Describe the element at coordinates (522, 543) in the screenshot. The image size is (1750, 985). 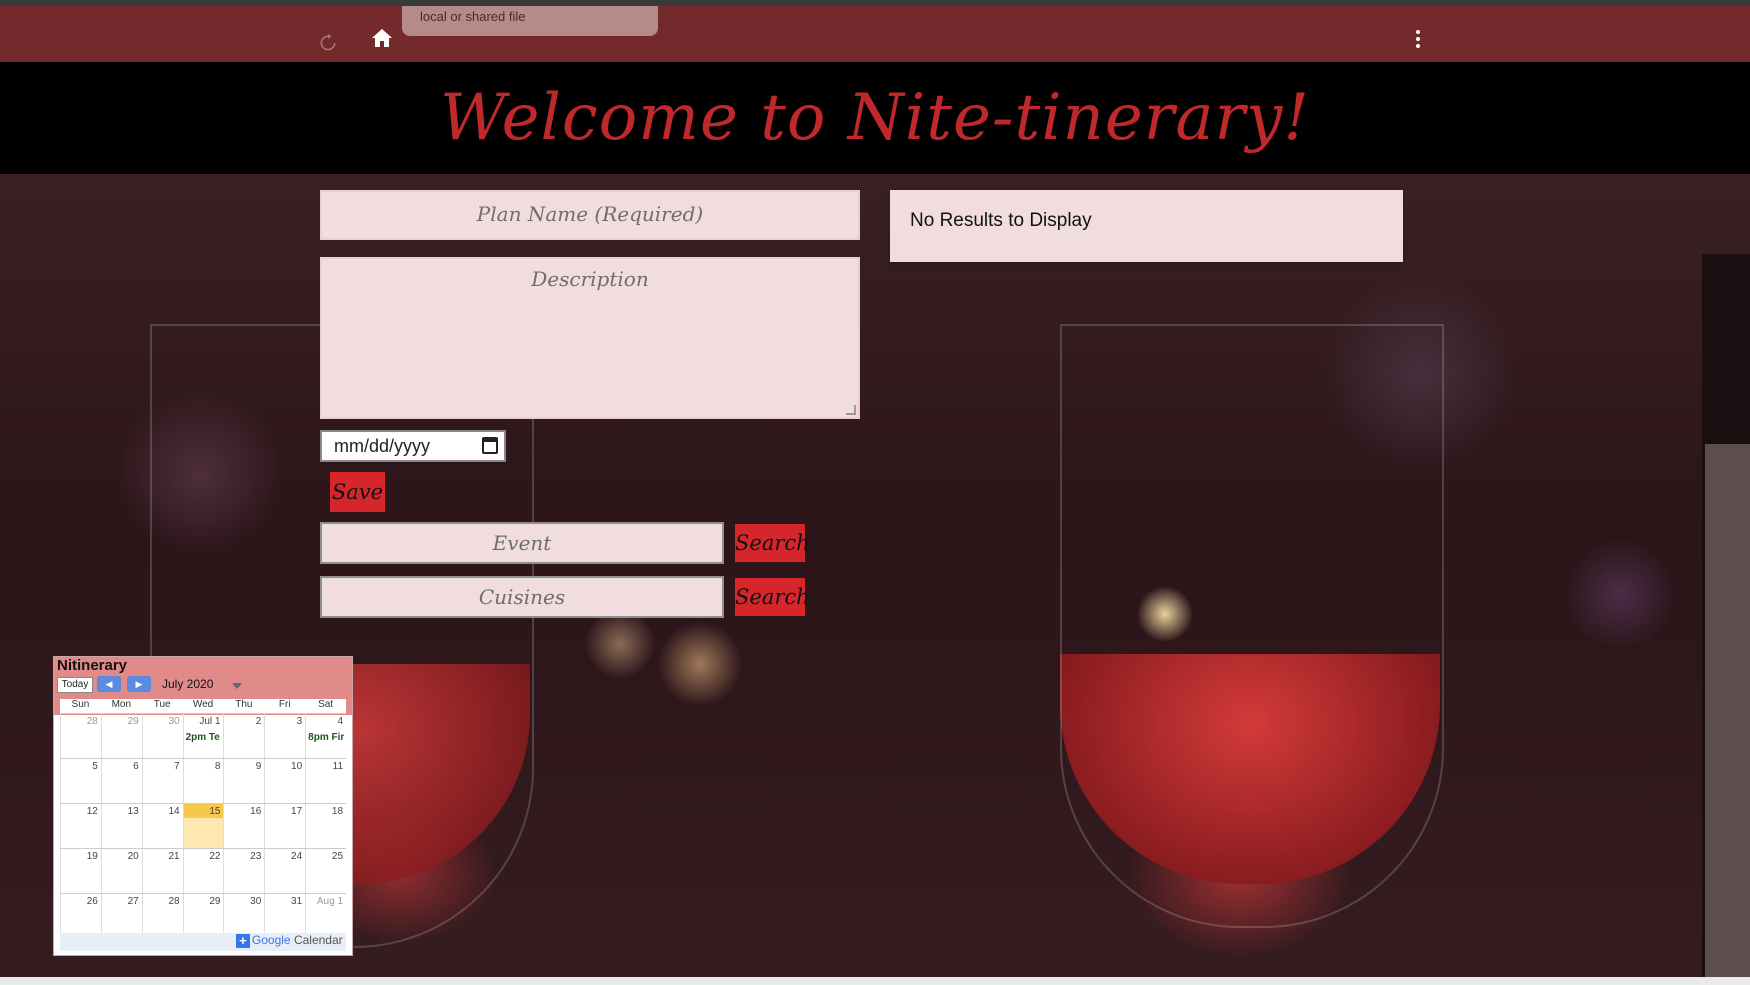
I see `event-input: Event` at that location.